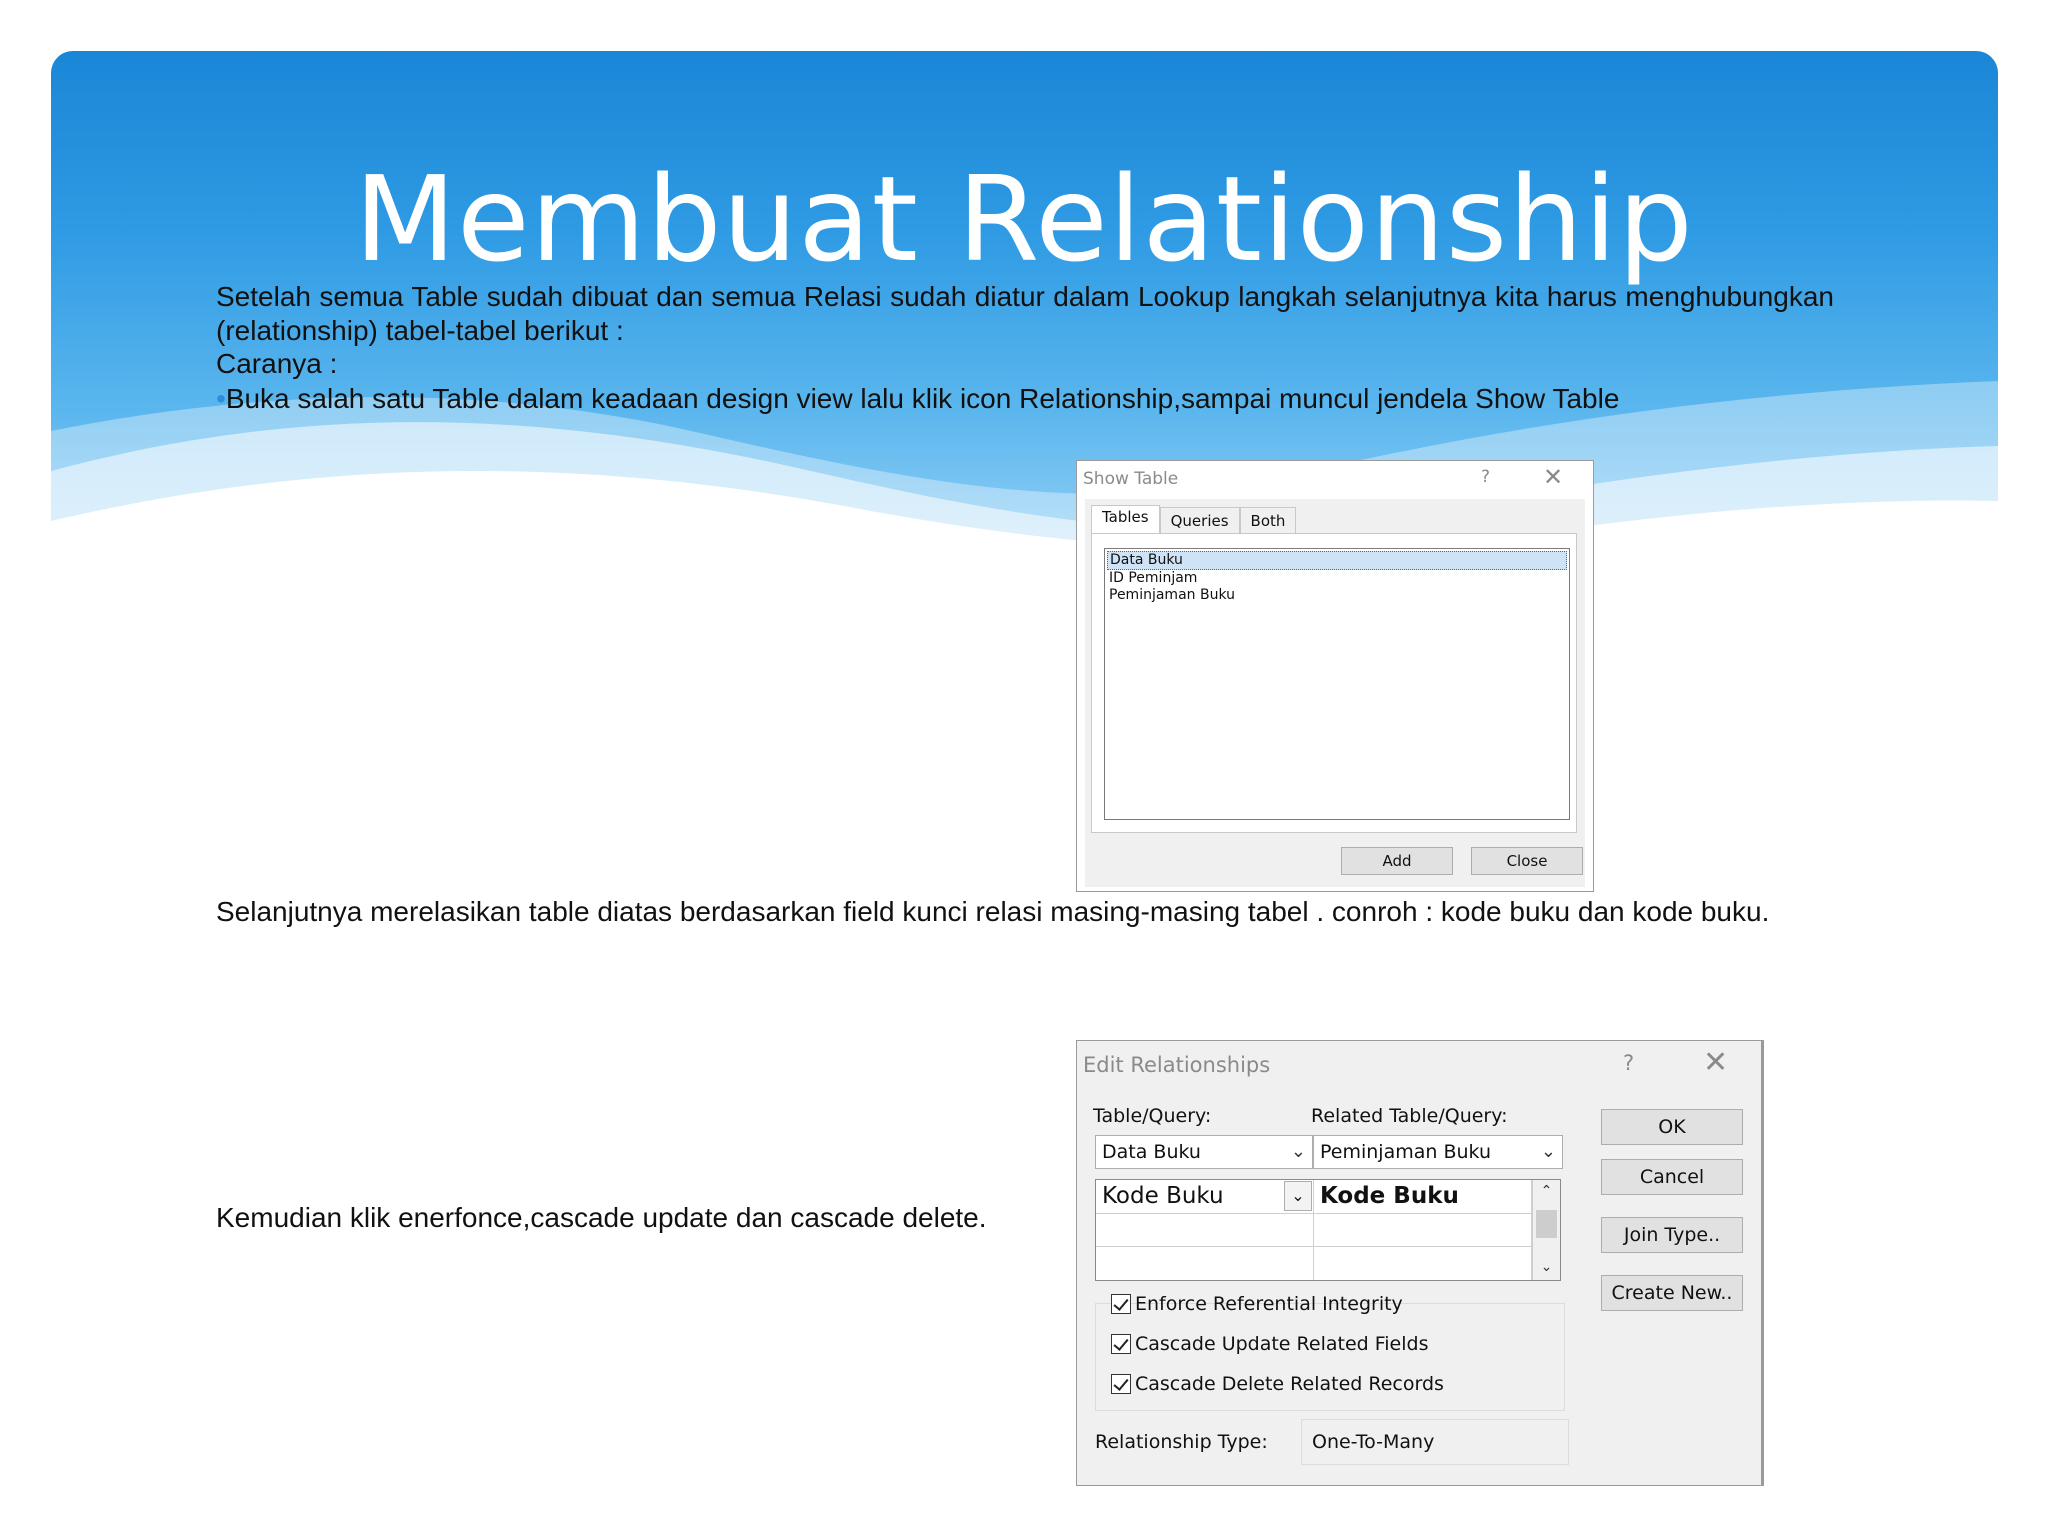 The height and width of the screenshot is (1536, 2048). Describe the element at coordinates (1527, 861) in the screenshot. I see `close-button: Close` at that location.